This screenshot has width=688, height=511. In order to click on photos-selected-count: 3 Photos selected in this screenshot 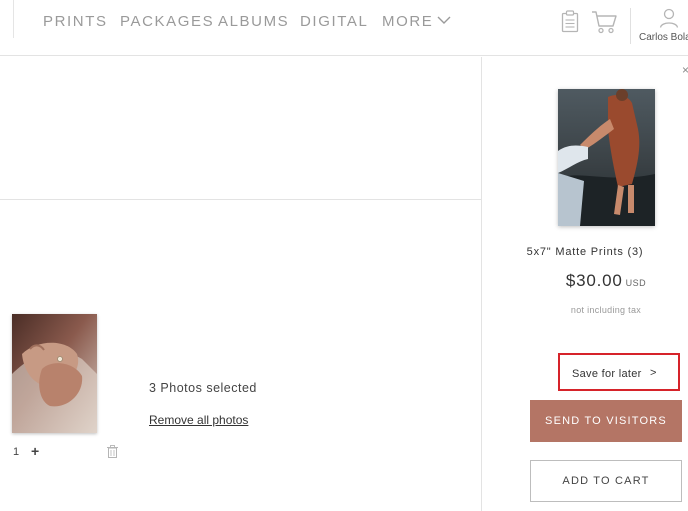, I will do `click(203, 388)`.